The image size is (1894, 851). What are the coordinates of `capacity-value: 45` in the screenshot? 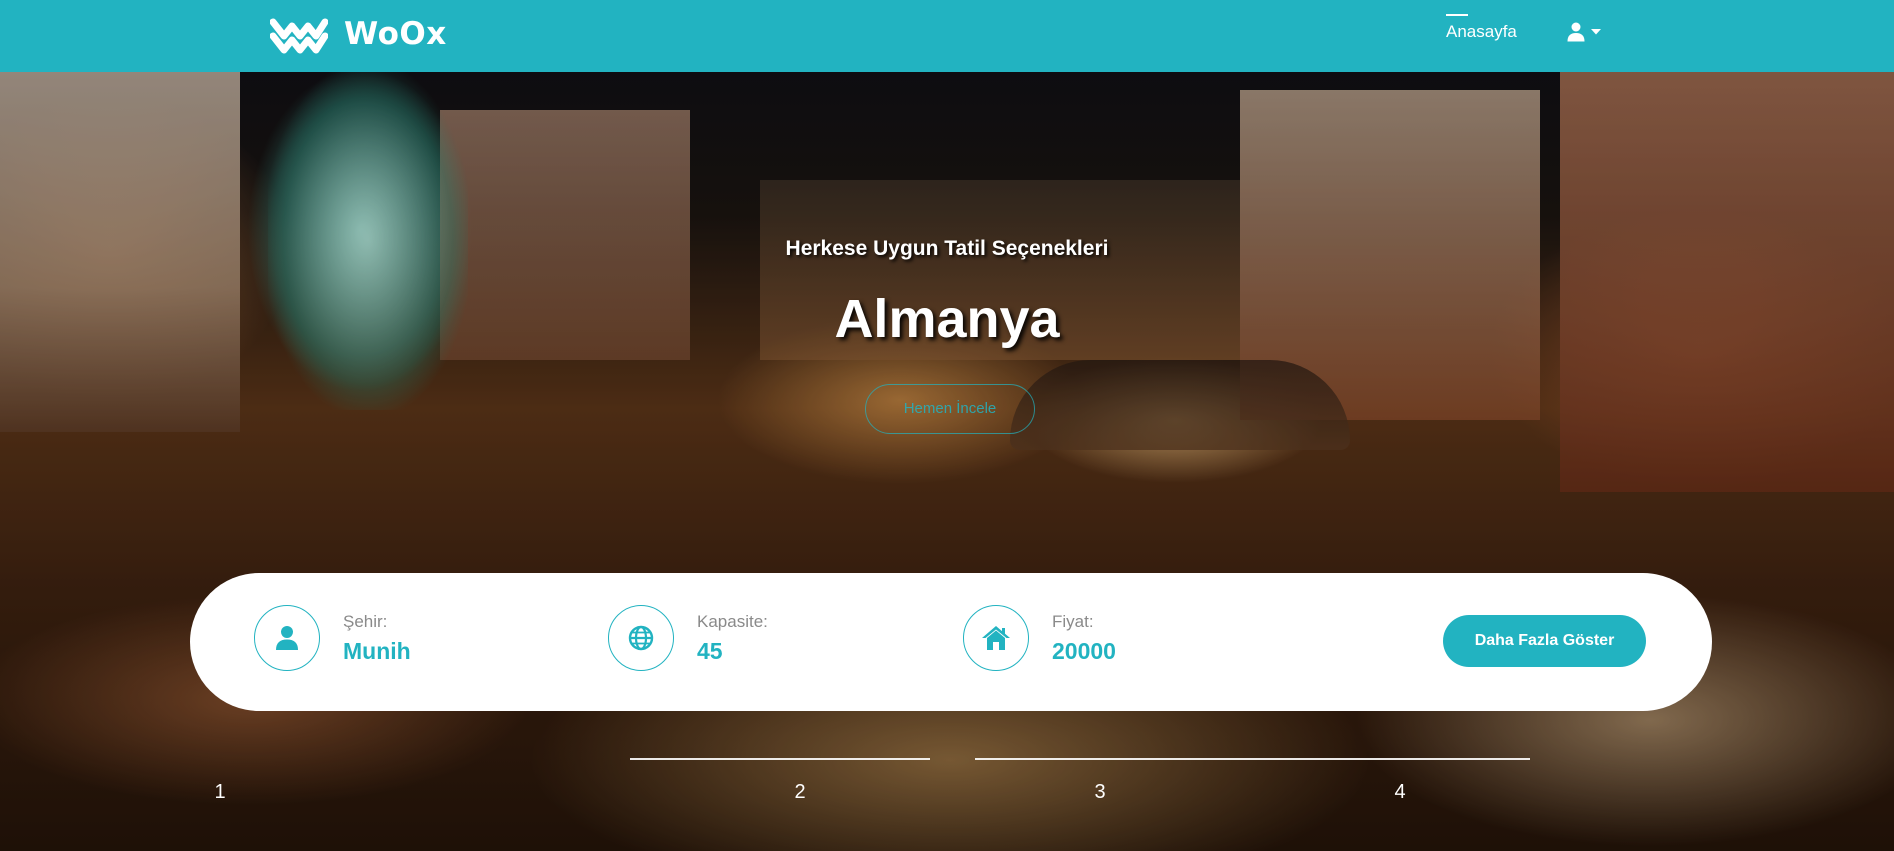 It's located at (710, 650).